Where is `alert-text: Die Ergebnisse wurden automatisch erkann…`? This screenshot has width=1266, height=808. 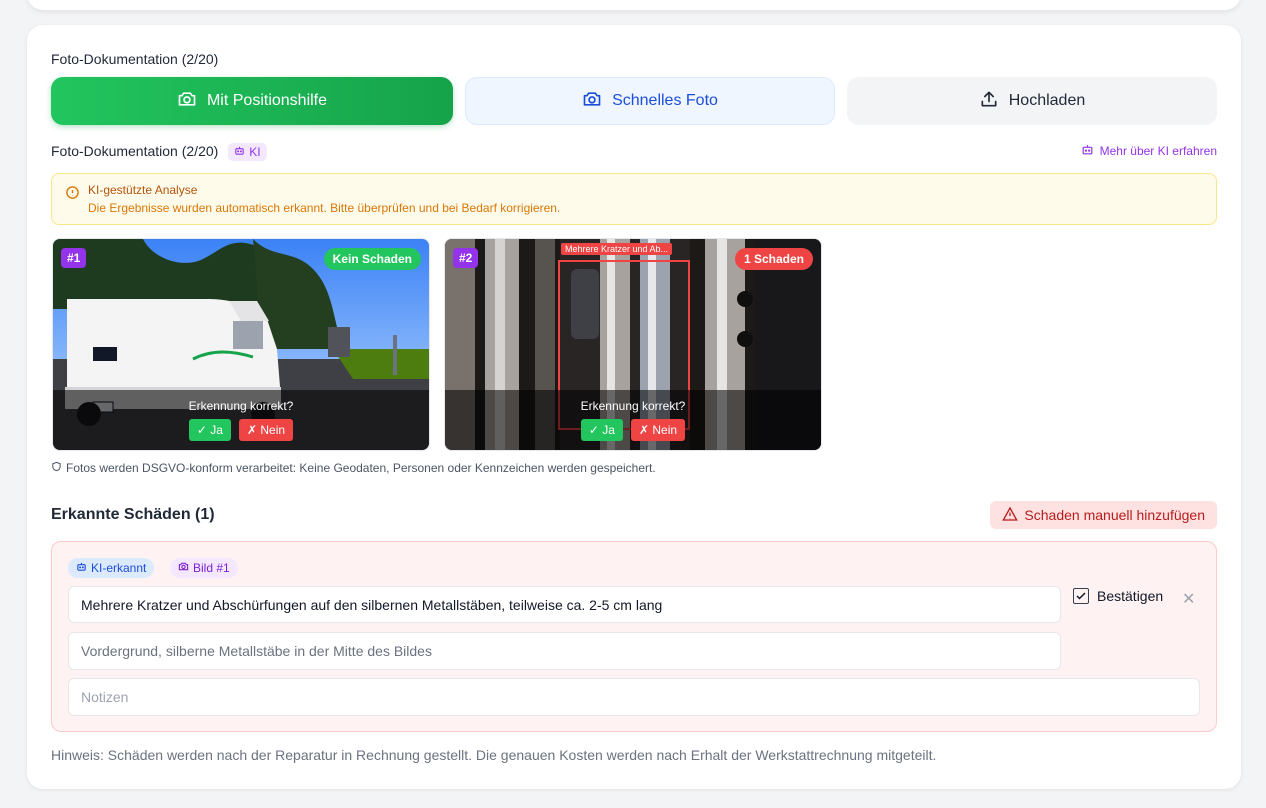
alert-text: Die Ergebnisse wurden automatisch erkann… is located at coordinates (324, 208).